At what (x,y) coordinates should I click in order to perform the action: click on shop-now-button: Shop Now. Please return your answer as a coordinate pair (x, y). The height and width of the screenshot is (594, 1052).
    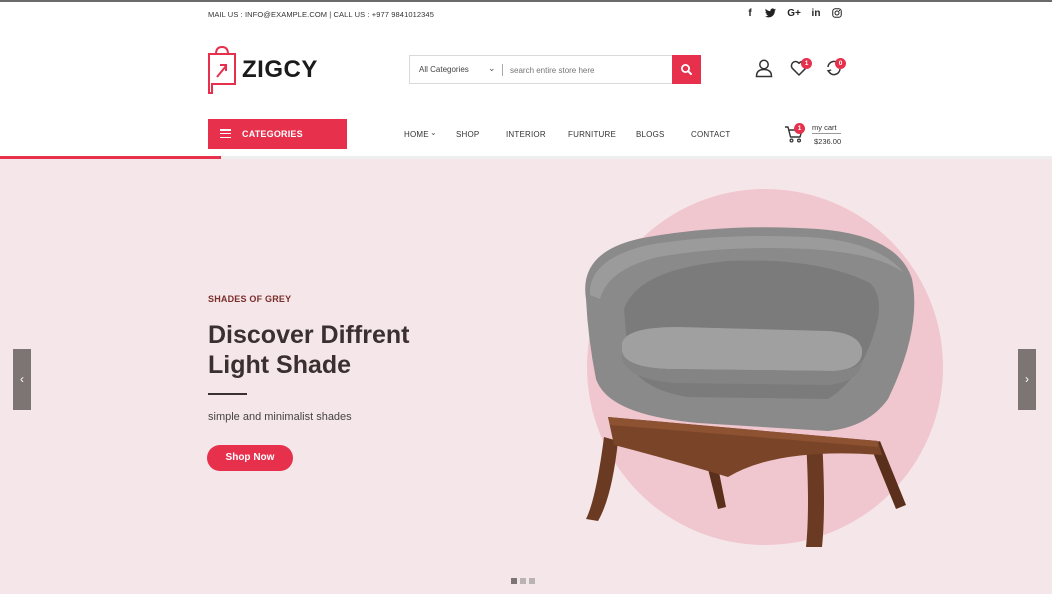
    Looking at the image, I should click on (250, 458).